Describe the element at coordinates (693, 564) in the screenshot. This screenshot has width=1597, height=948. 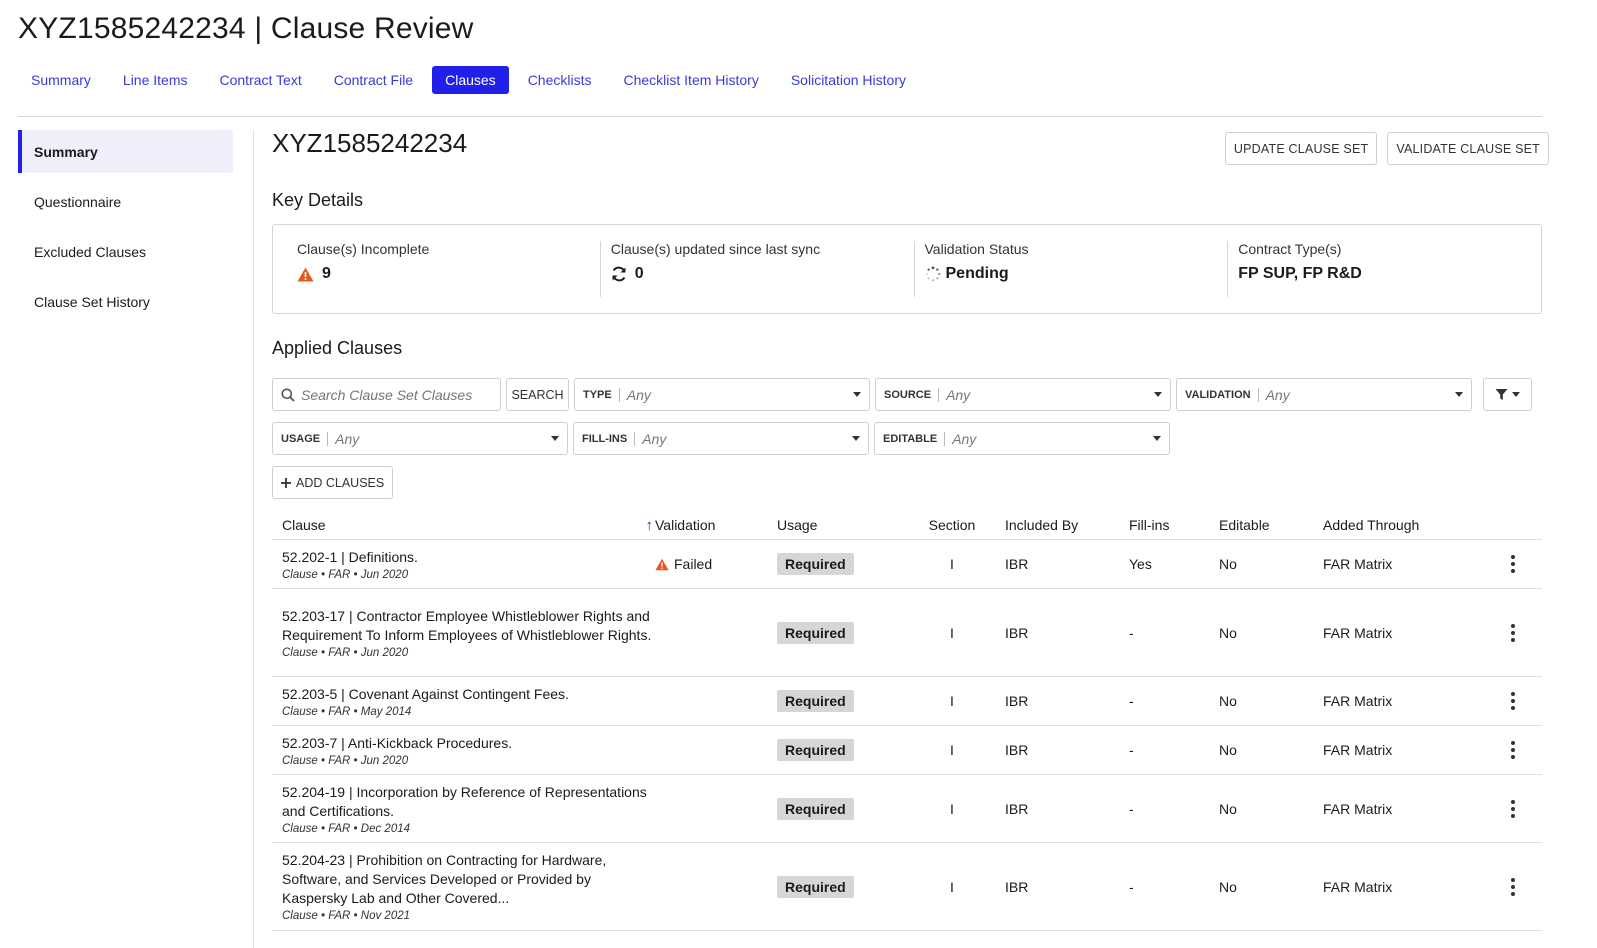
I see `validation-status-text: Failed` at that location.